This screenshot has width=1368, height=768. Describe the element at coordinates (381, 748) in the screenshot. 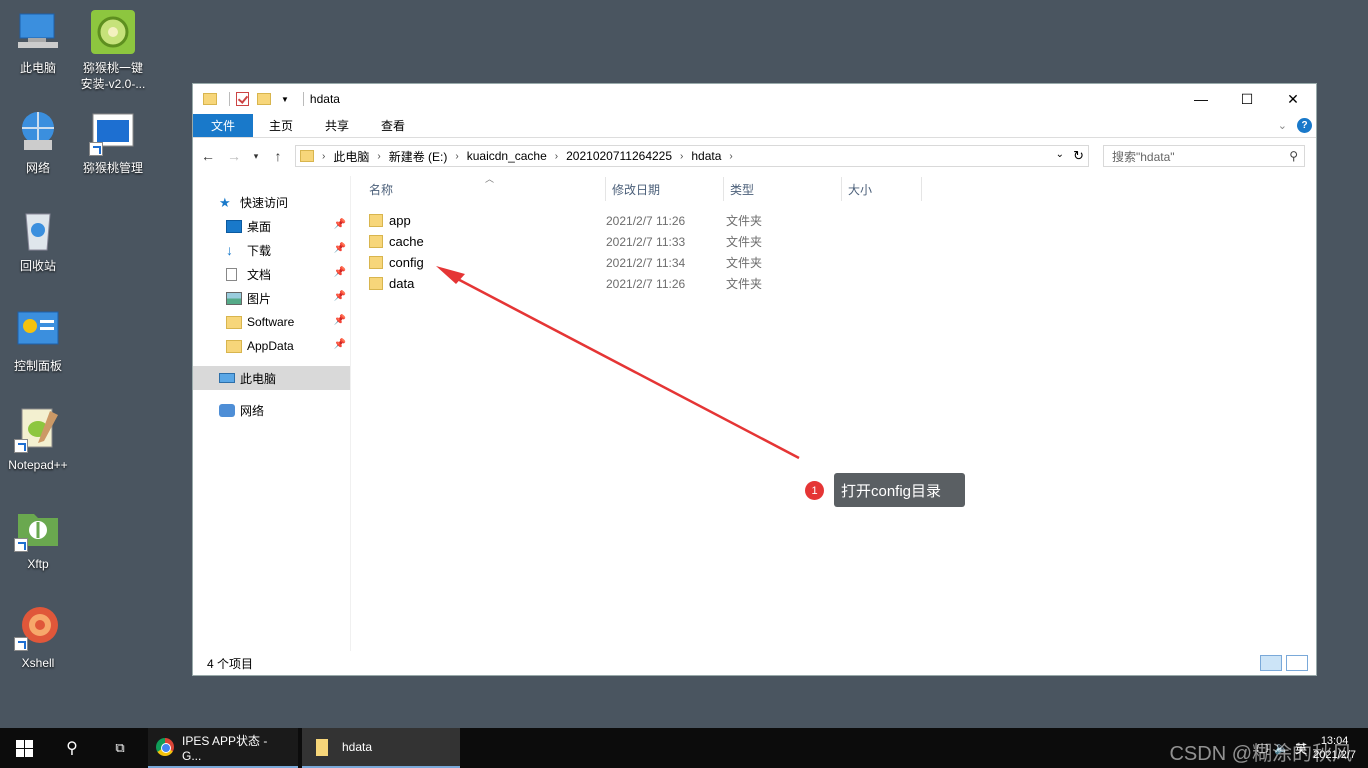

I see `taskbar-app-explorer: hdata` at that location.